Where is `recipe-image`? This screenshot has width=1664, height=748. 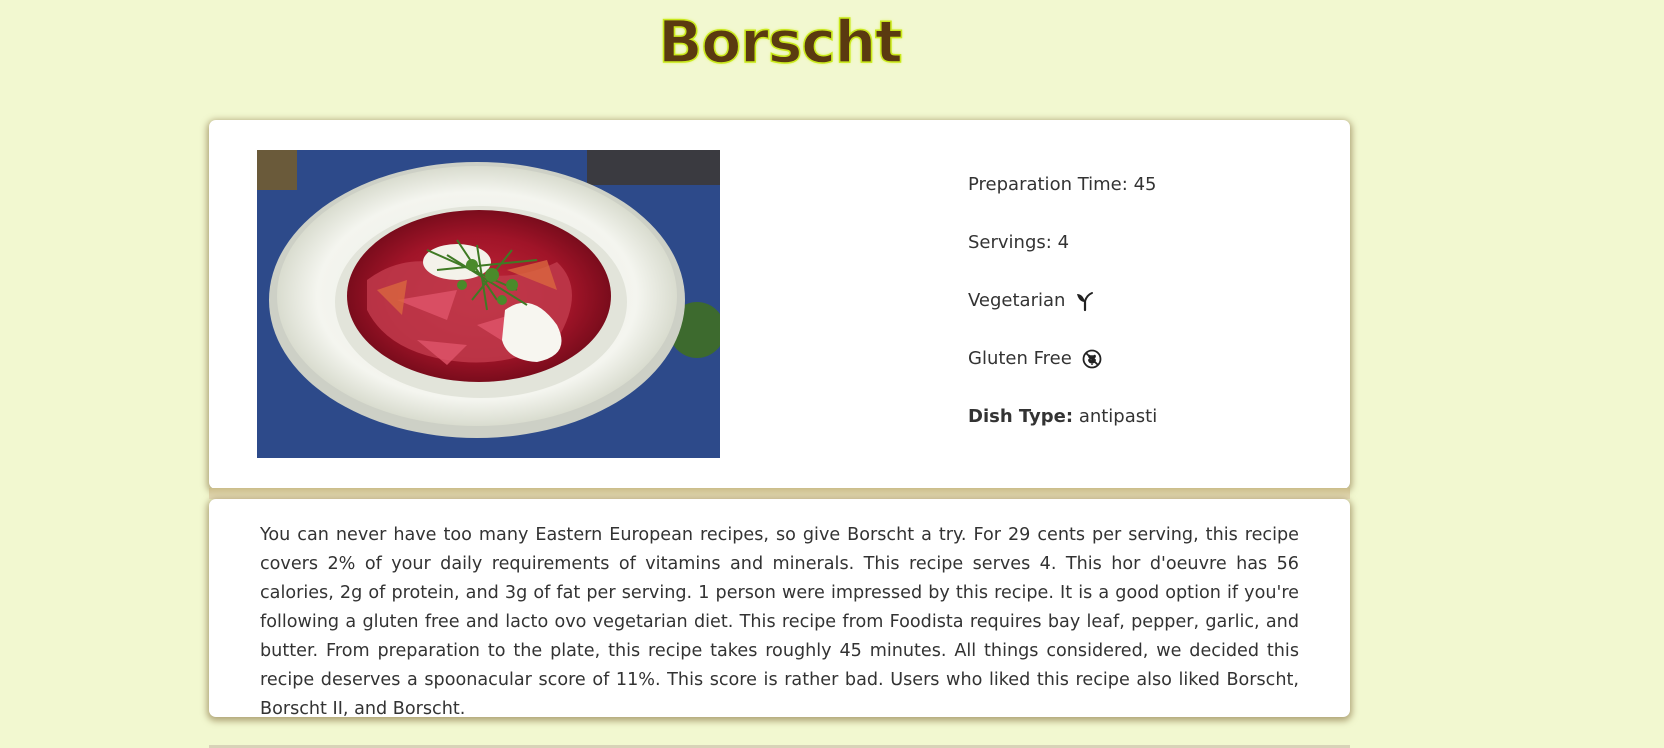
recipe-image is located at coordinates (488, 304).